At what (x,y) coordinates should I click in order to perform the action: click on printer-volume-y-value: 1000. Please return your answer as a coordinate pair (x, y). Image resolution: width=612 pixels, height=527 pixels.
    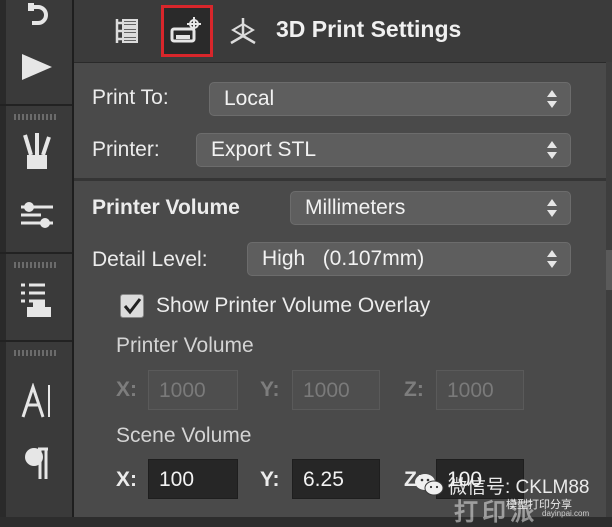
    Looking at the image, I should click on (326, 390).